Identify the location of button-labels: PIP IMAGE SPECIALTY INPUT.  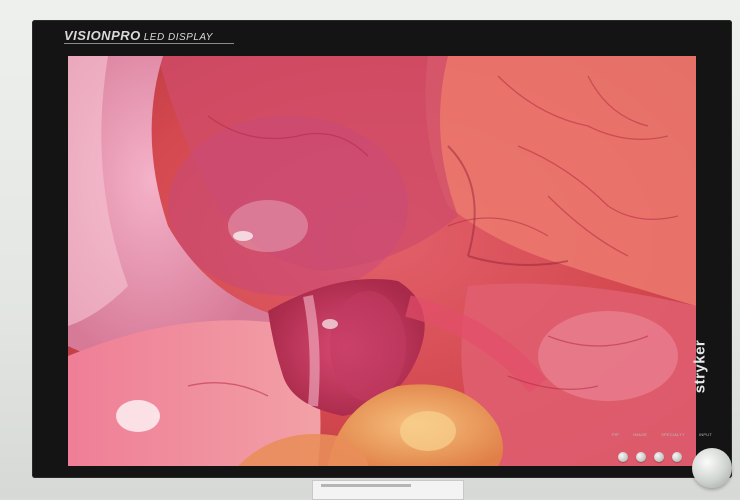
(662, 436).